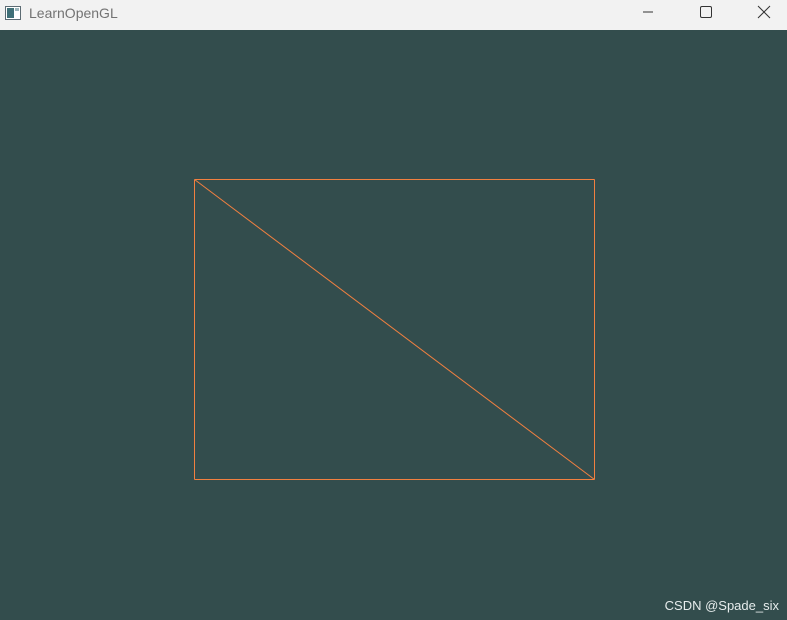 Image resolution: width=787 pixels, height=620 pixels. I want to click on minimize-icon, so click(648, 12).